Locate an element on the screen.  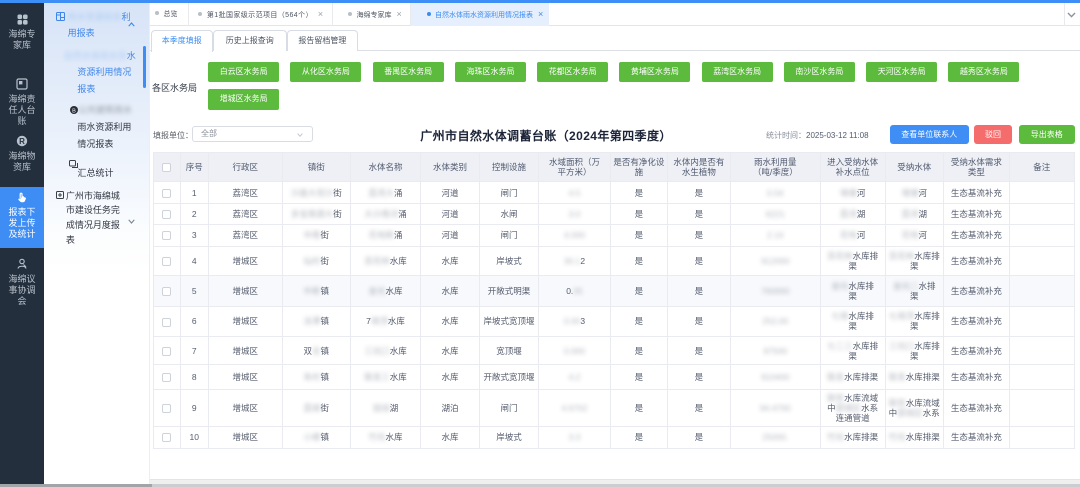
svg-text: B is located at coordinates (74, 111).